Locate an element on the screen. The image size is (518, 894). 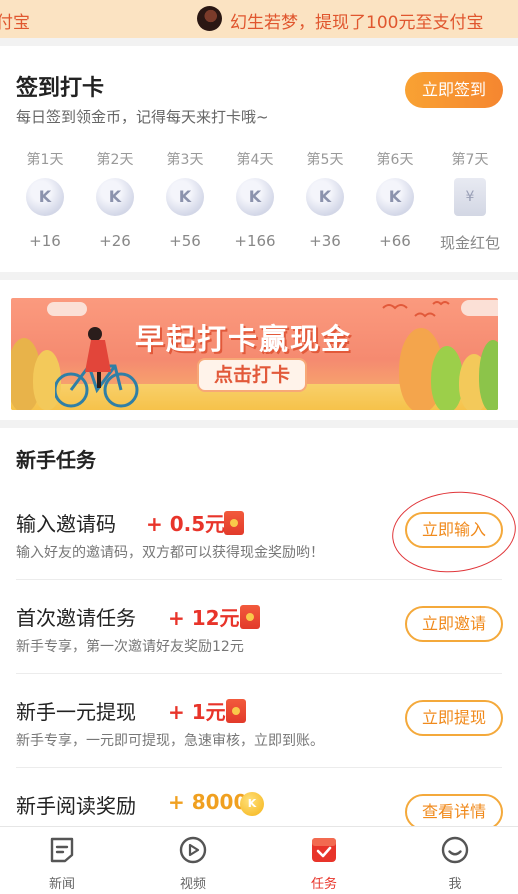
task-one-yuan-withdraw: 新手一元提现 + 1元 新手专享，一元即可提现，急速审核，立即到账。 立即提现 is located at coordinates (259, 721).